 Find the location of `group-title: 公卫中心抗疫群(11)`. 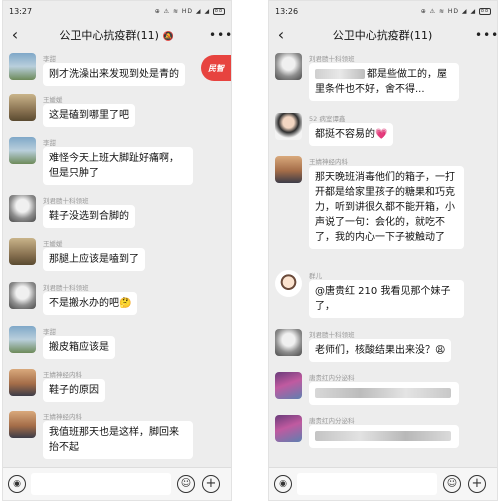

group-title: 公卫中心抗疫群(11) is located at coordinates (382, 35).